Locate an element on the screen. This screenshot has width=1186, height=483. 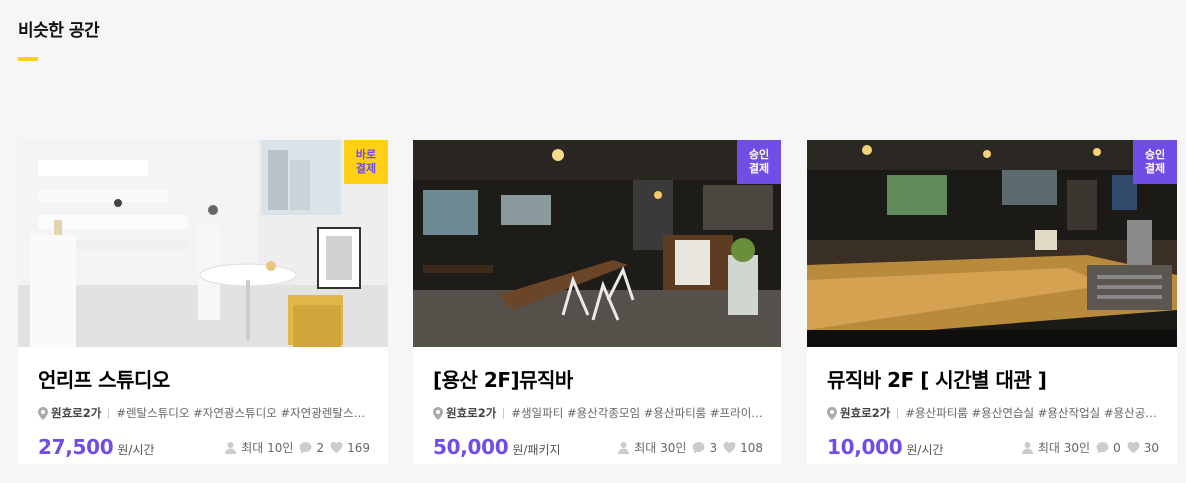
price: 10,000 is located at coordinates (865, 447).